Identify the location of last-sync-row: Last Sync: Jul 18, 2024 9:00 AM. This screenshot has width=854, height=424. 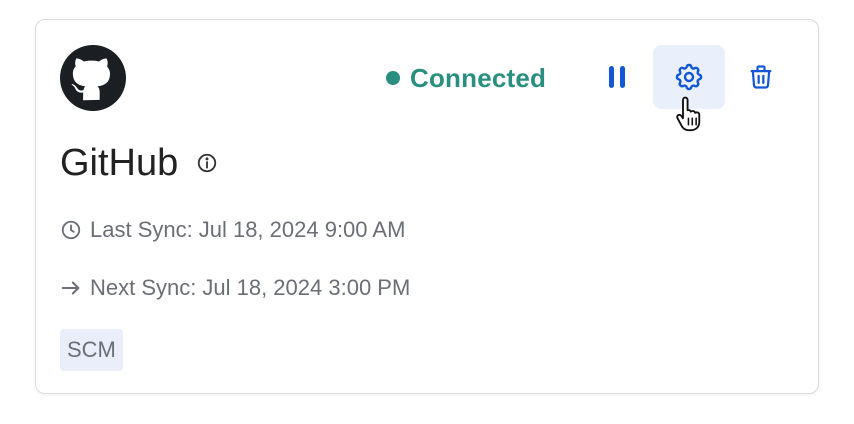
(232, 230).